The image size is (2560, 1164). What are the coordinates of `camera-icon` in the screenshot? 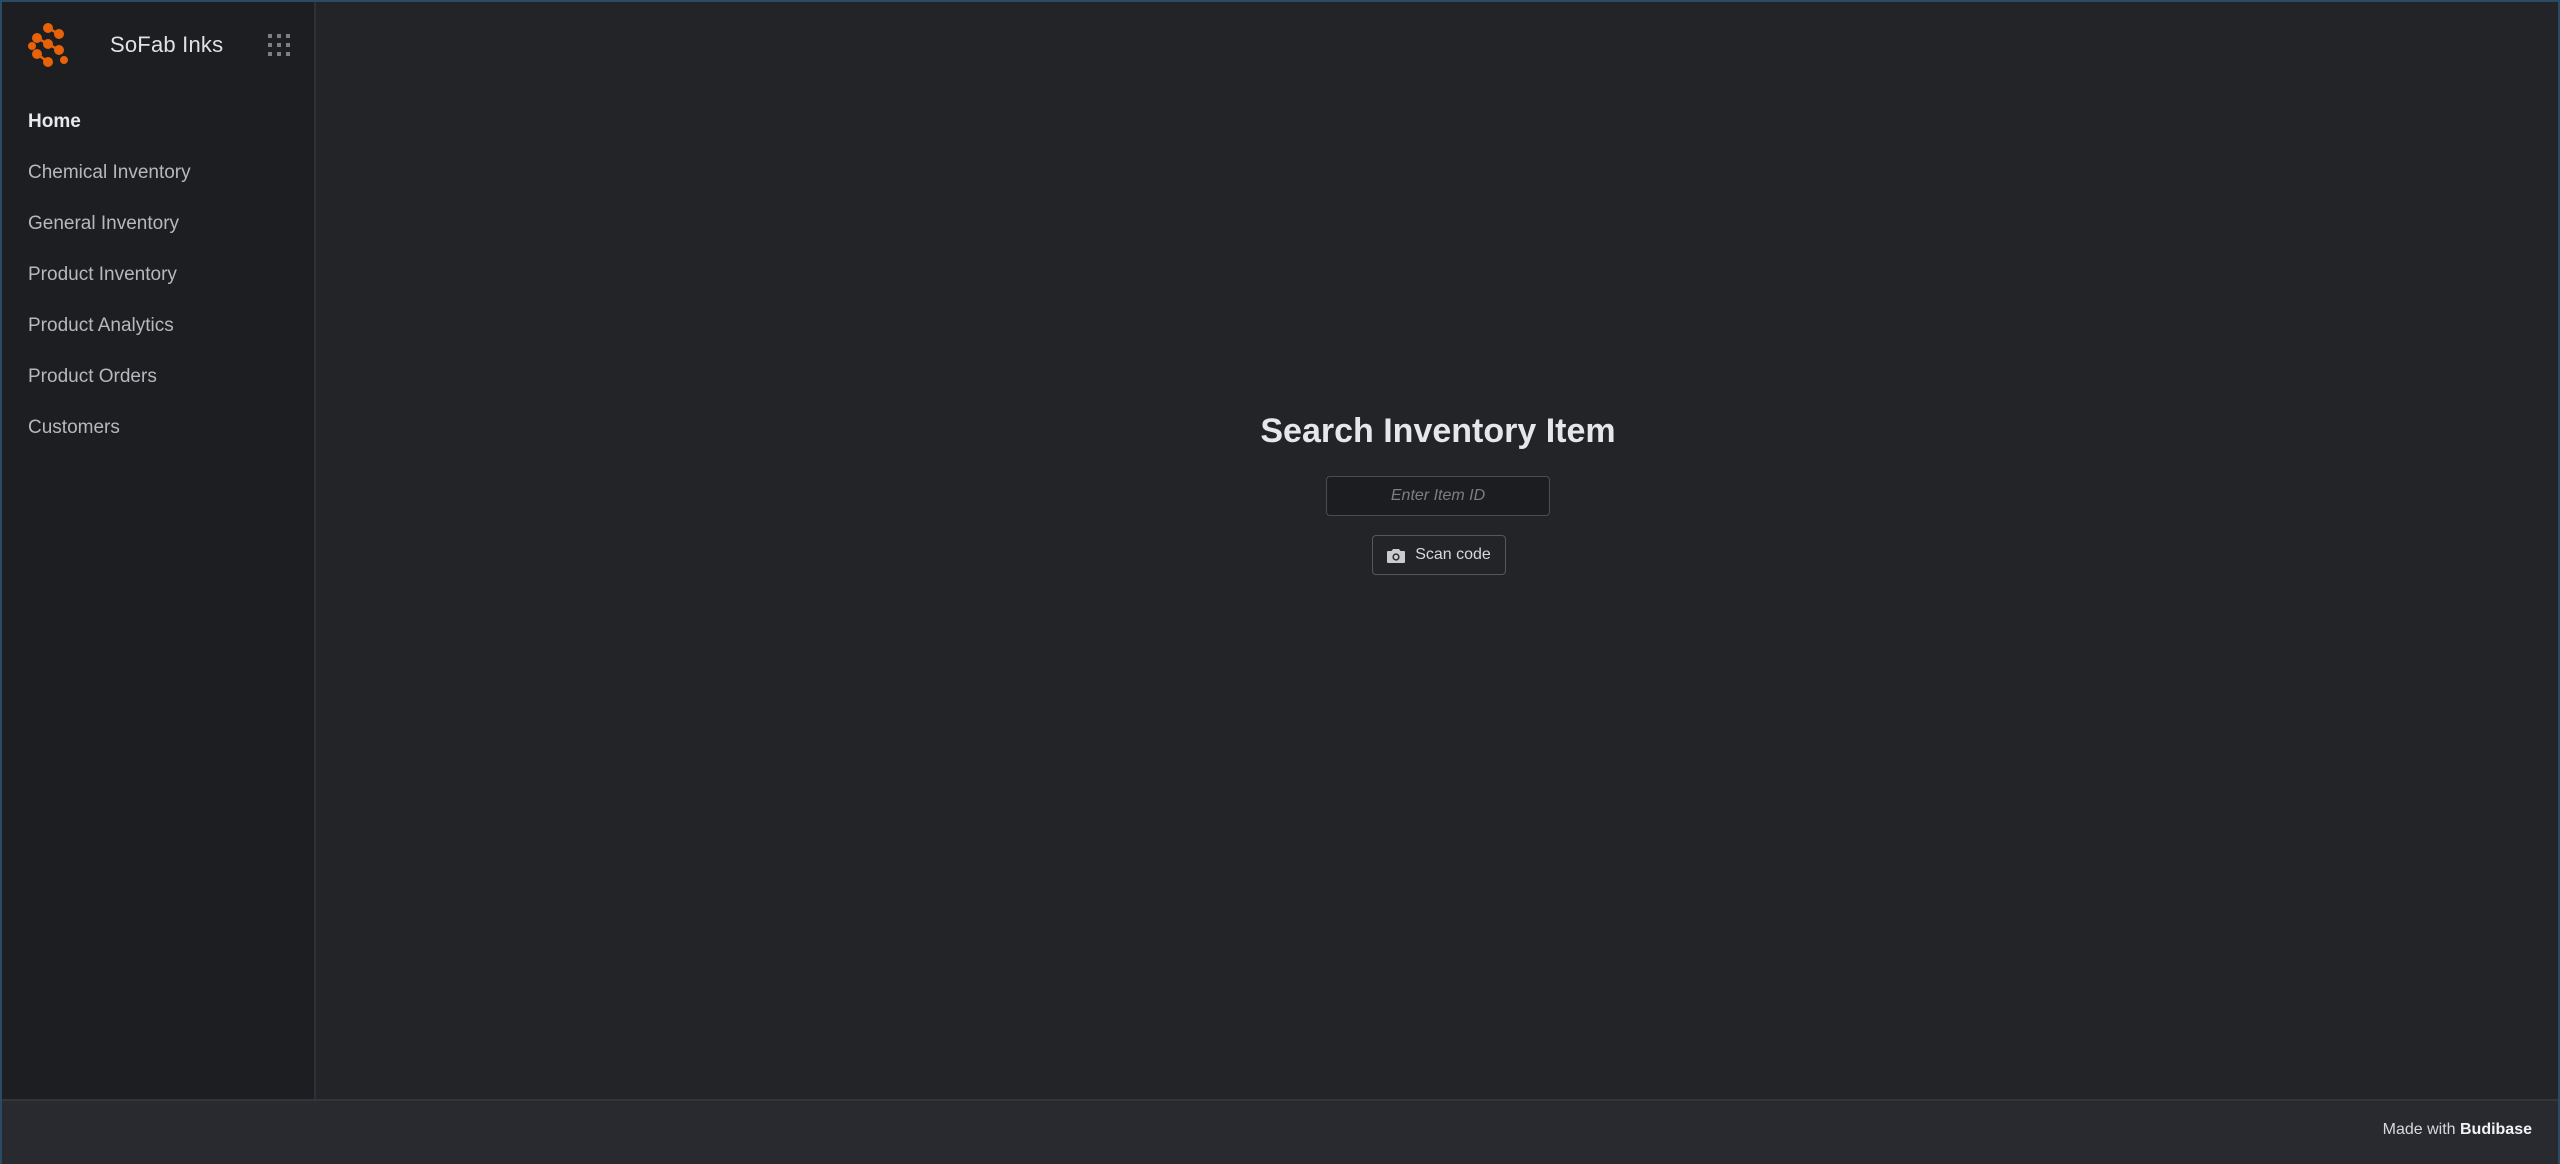 It's located at (1396, 555).